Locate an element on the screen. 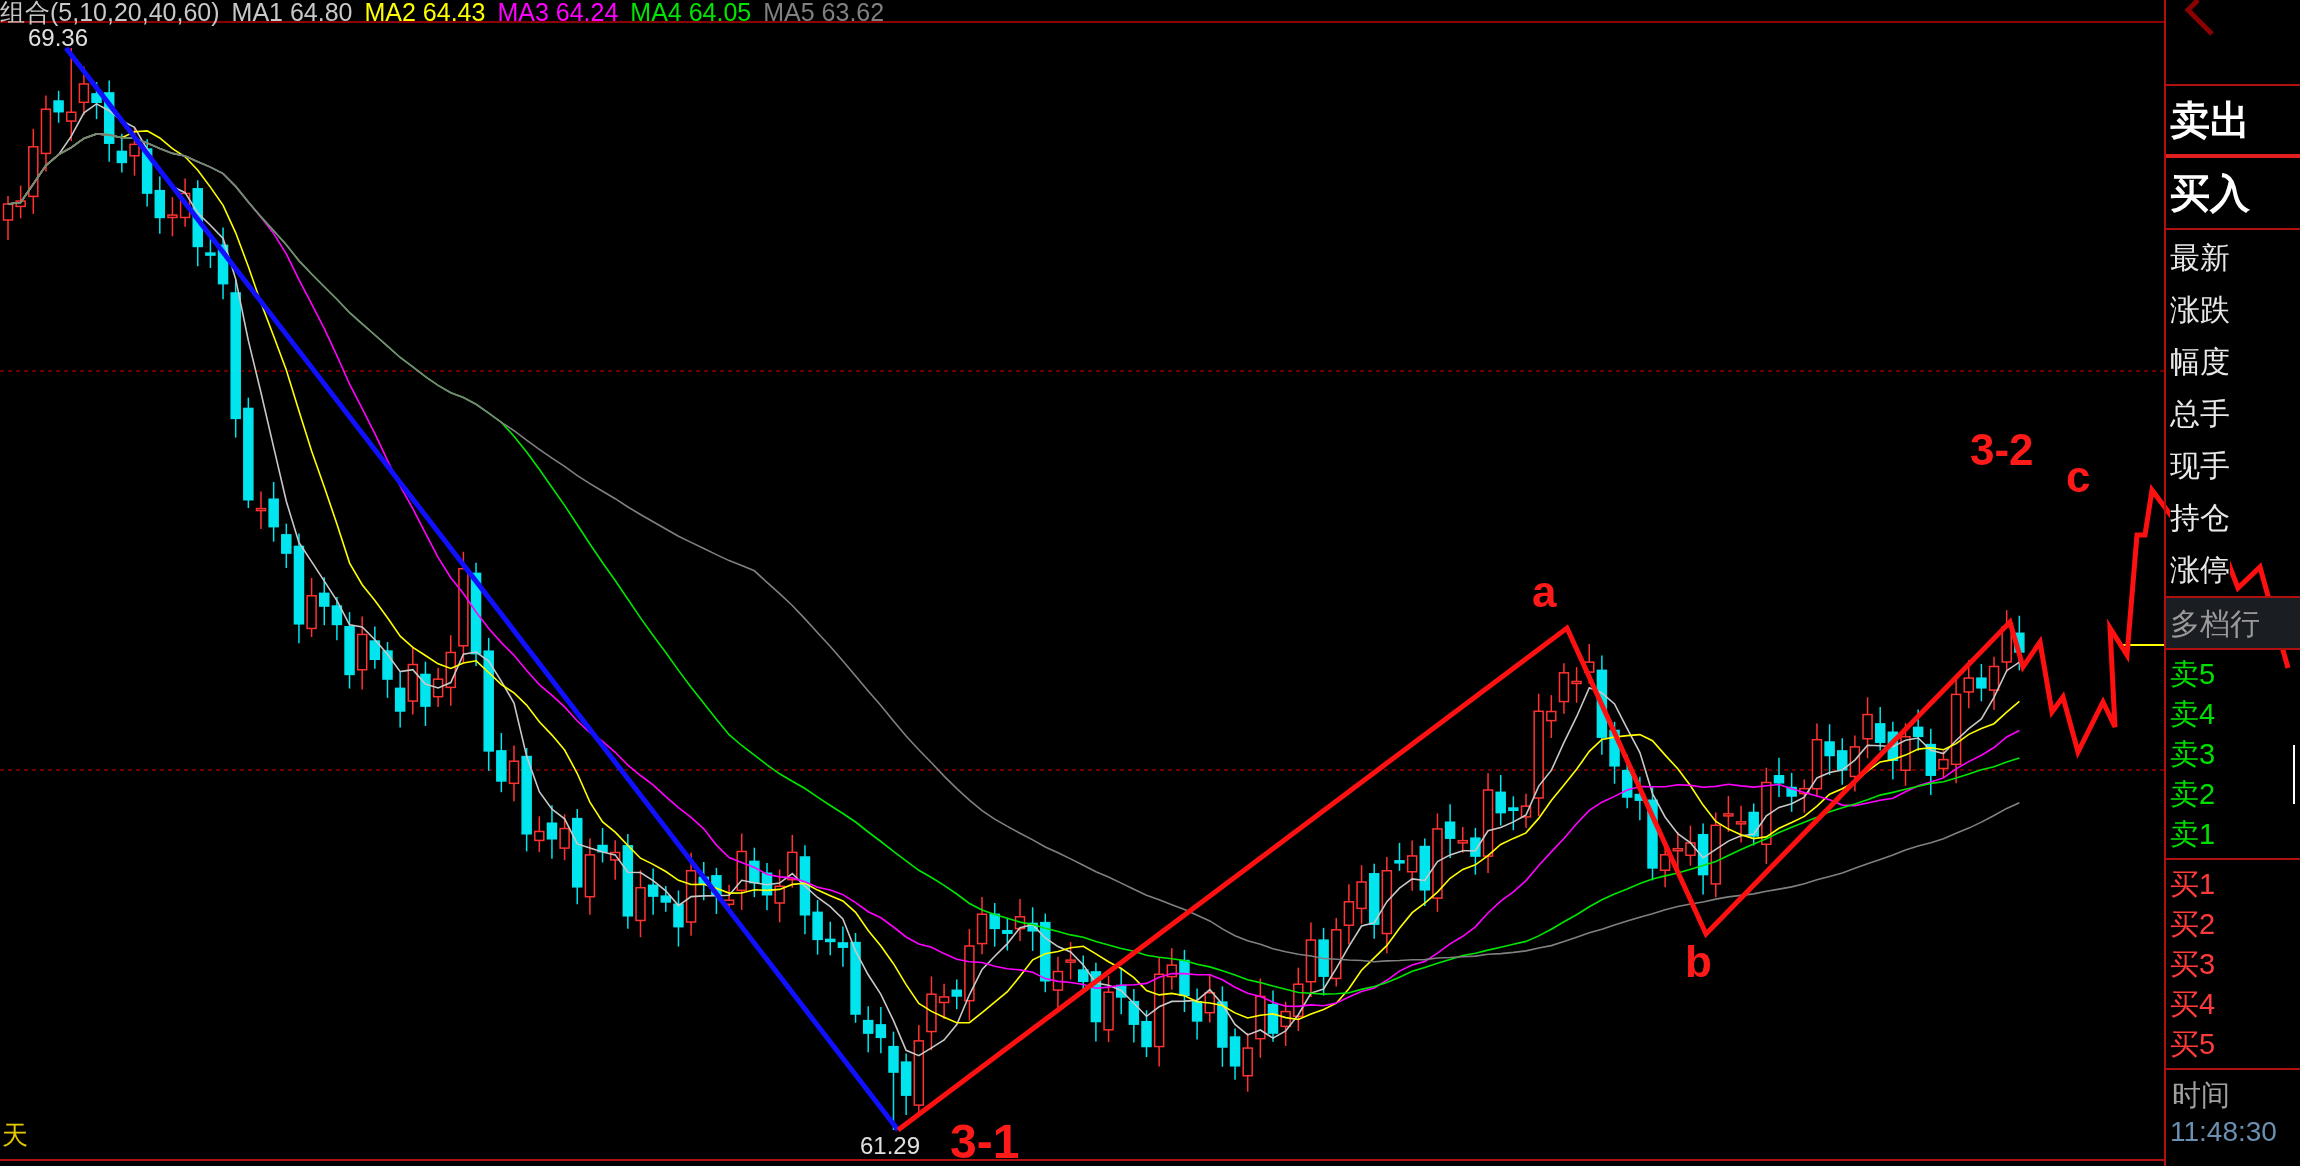 The height and width of the screenshot is (1166, 2300). bid-level-label: 买5 is located at coordinates (2193, 1044).